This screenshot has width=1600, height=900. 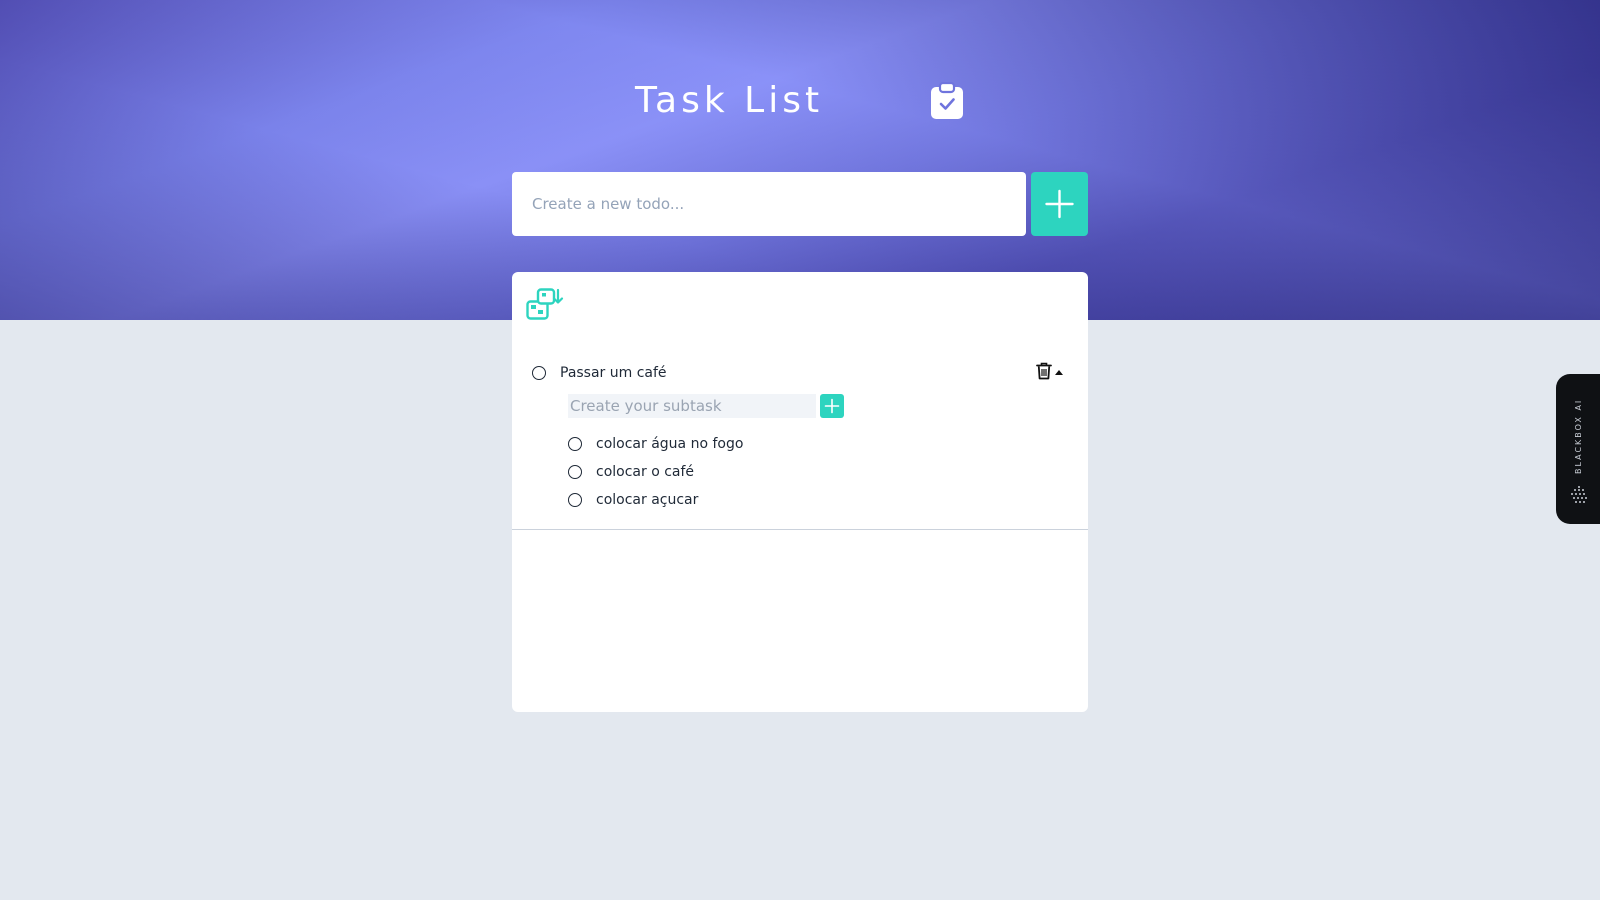 I want to click on blackbox-ai-widget: BLACKBOX AI, so click(x=1578, y=449).